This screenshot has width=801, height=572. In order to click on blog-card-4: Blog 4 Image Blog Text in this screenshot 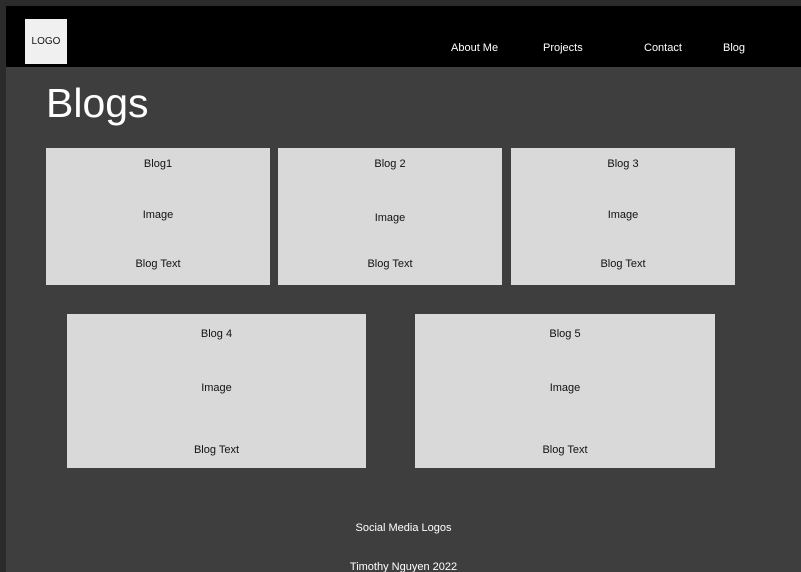, I will do `click(216, 391)`.